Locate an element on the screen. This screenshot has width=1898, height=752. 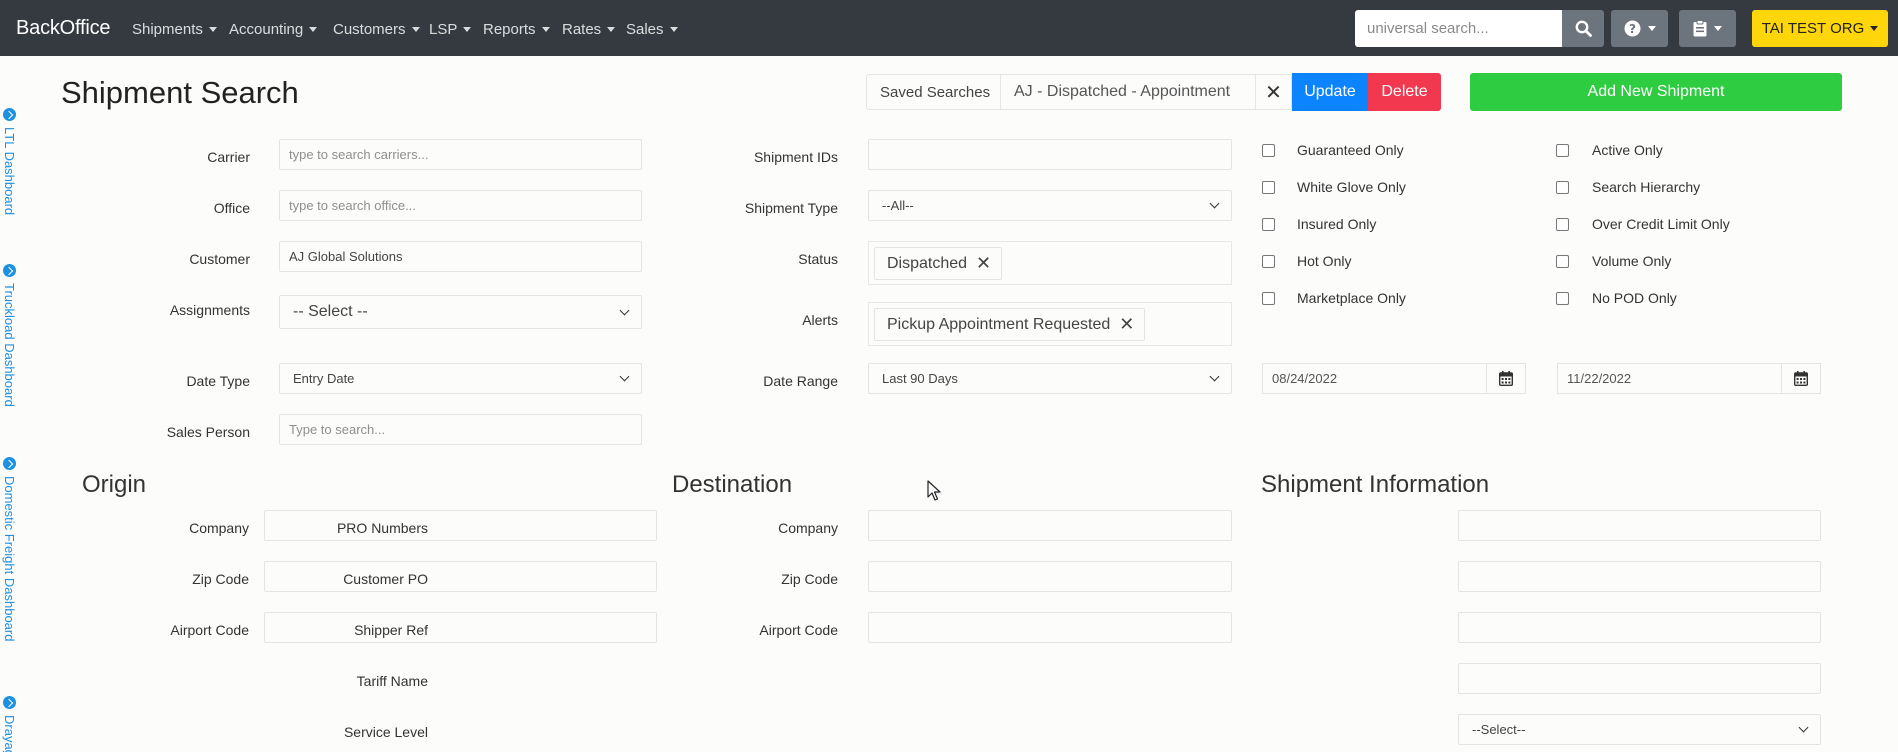
date-type-label: Date Type is located at coordinates (218, 381).